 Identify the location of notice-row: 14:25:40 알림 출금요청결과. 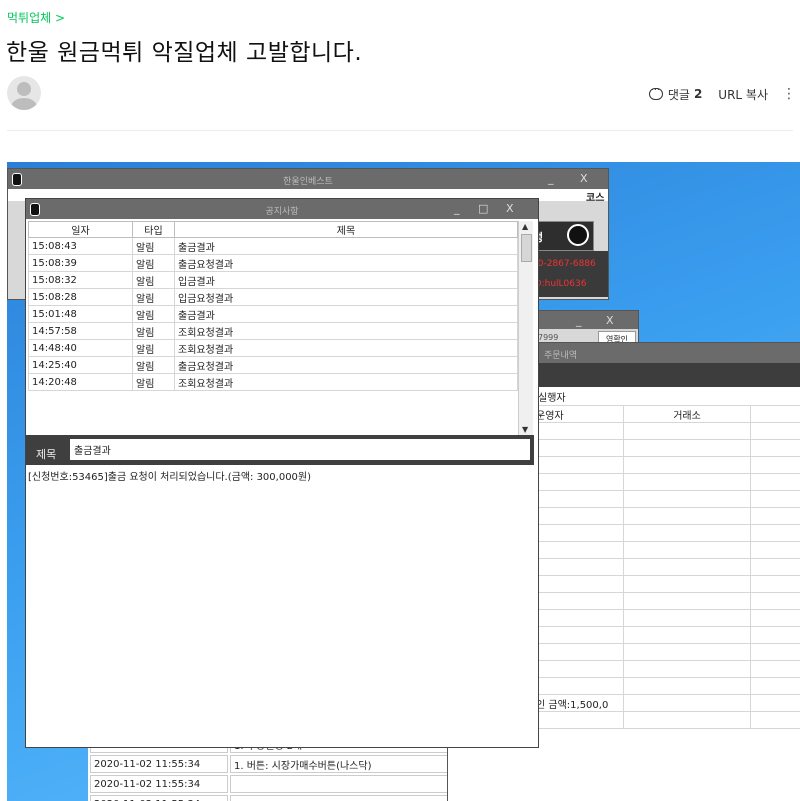
(273, 365).